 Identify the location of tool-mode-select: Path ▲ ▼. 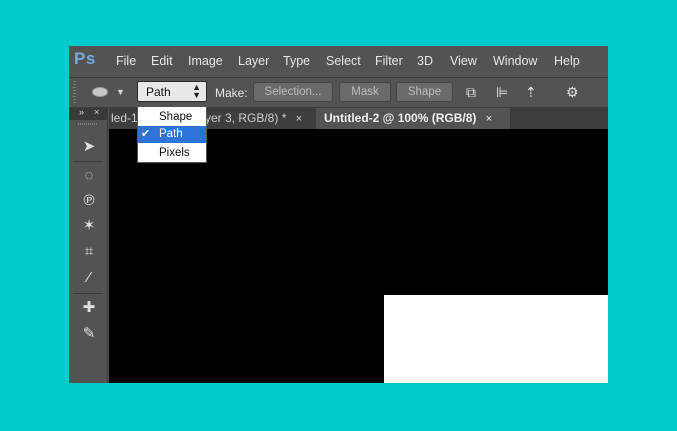
(172, 91).